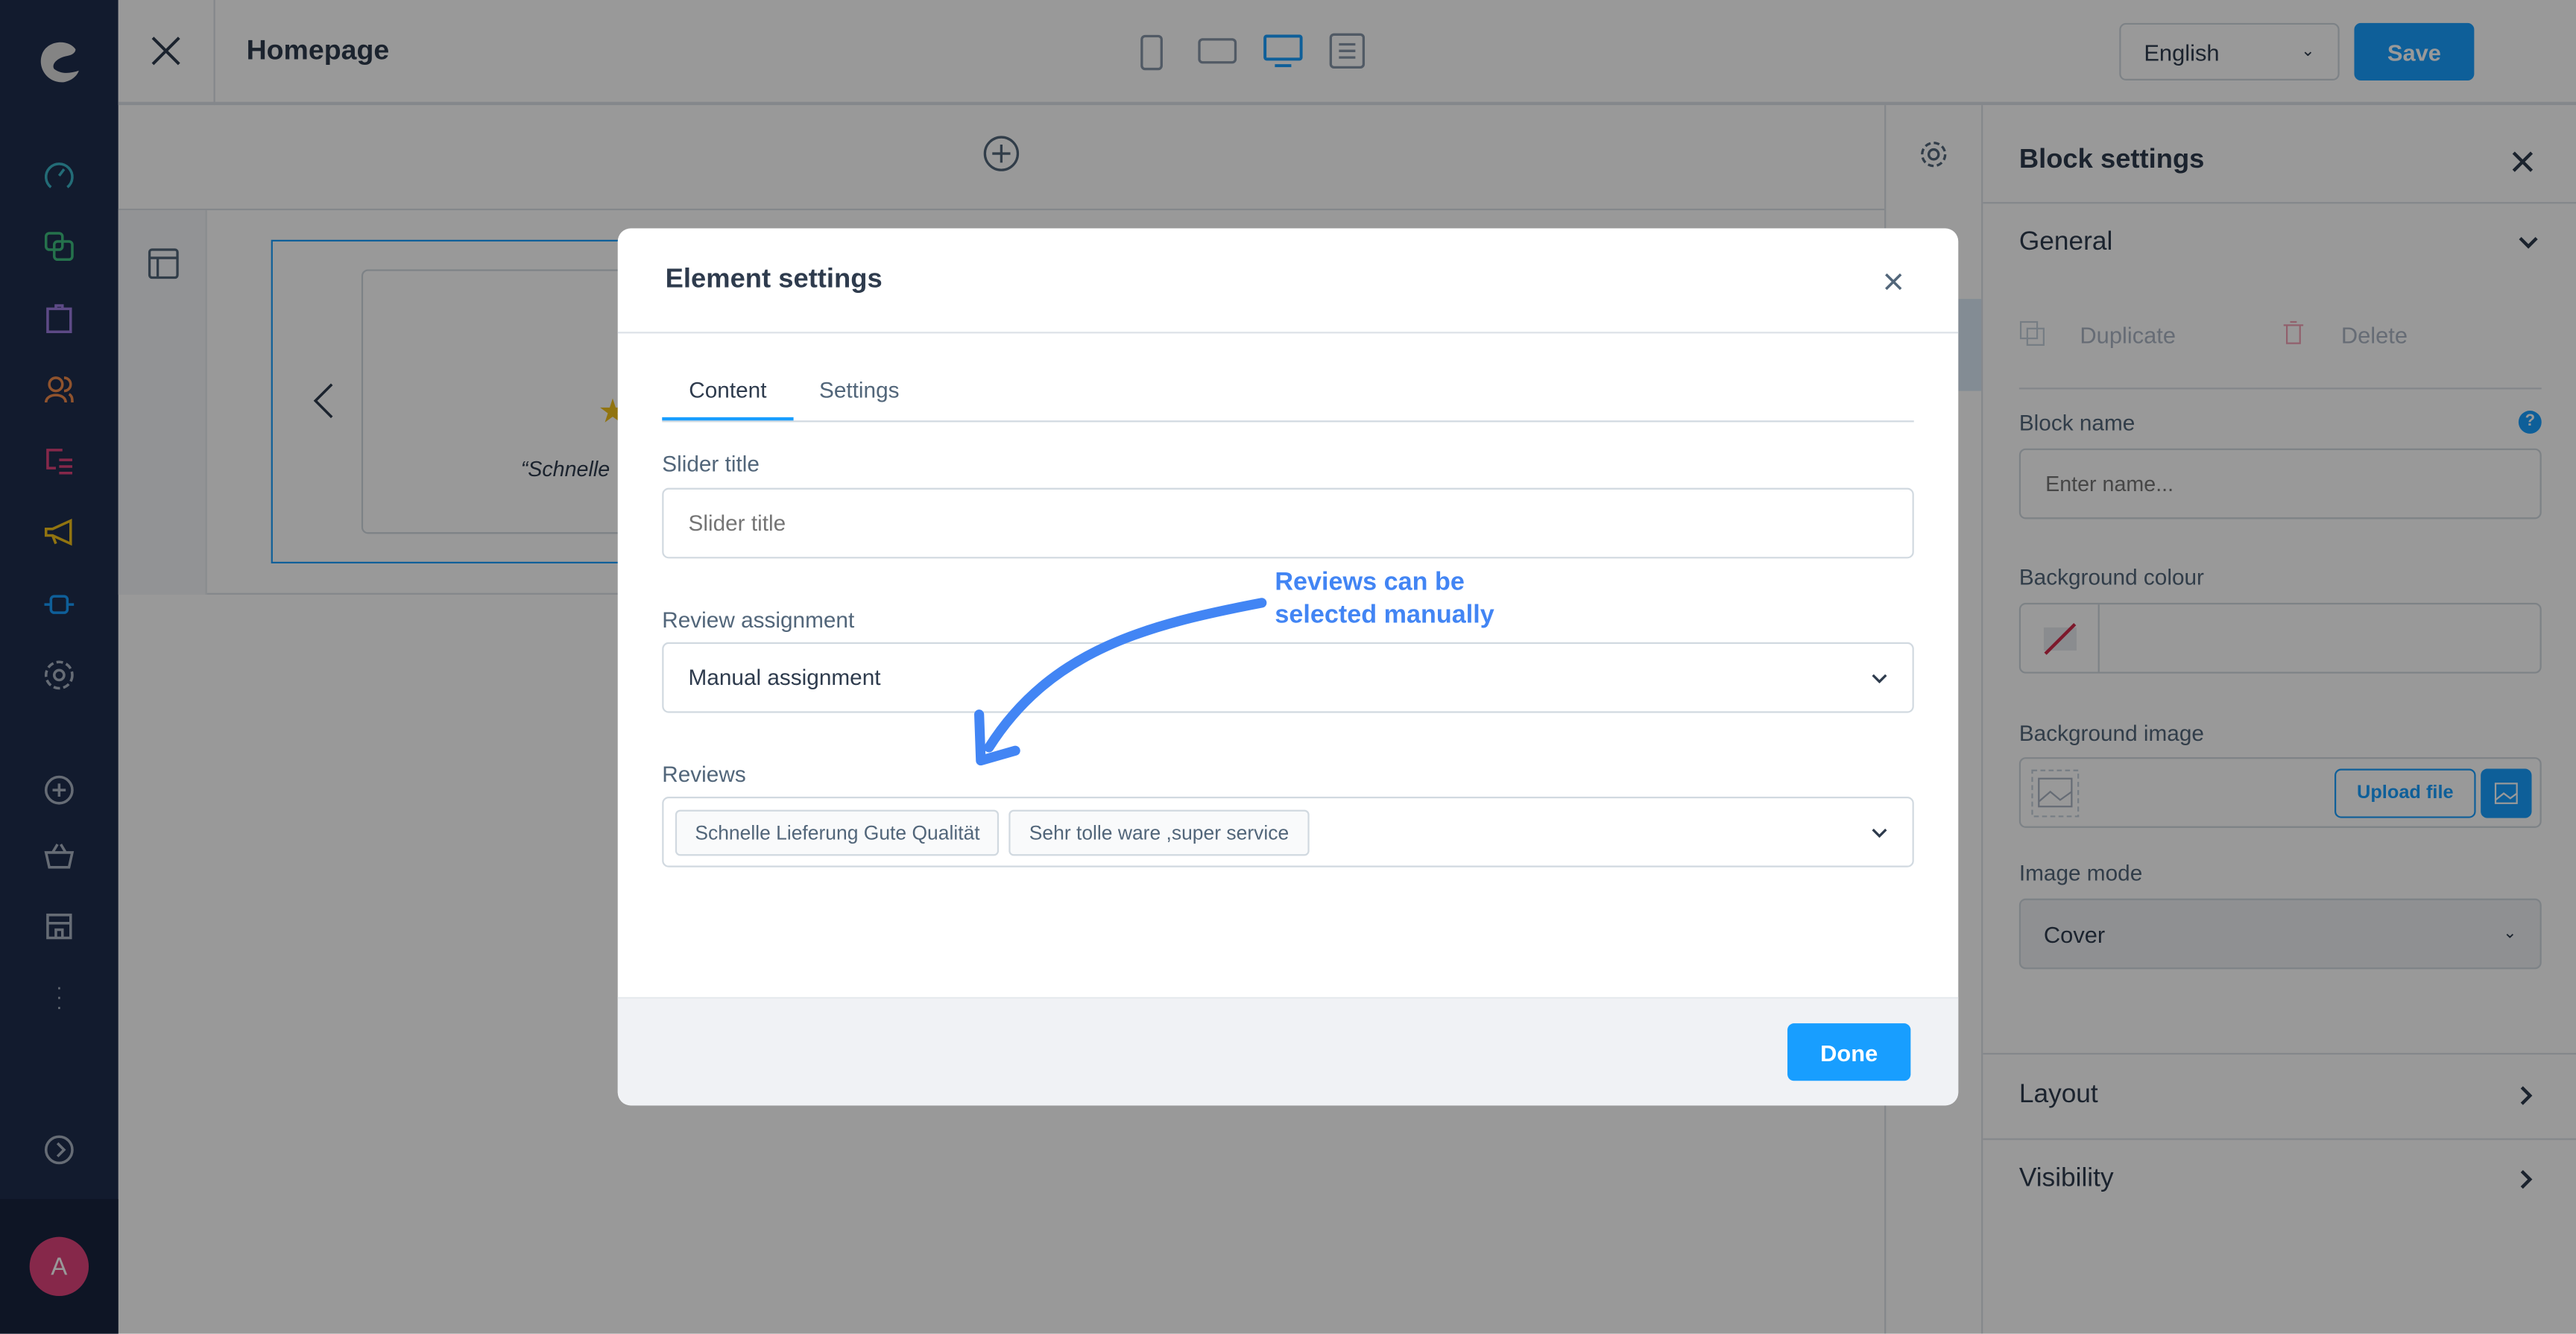  Describe the element at coordinates (1384, 615) in the screenshot. I see `annotation-line-2: selected manually` at that location.